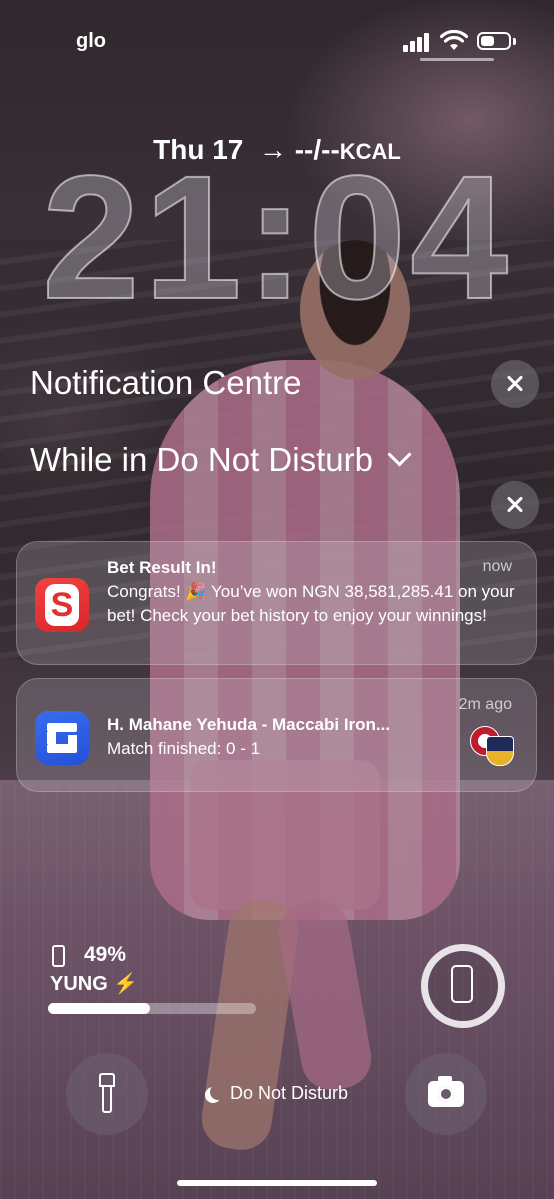 The width and height of the screenshot is (554, 1199). Describe the element at coordinates (515, 505) in the screenshot. I see `clear-group-button` at that location.